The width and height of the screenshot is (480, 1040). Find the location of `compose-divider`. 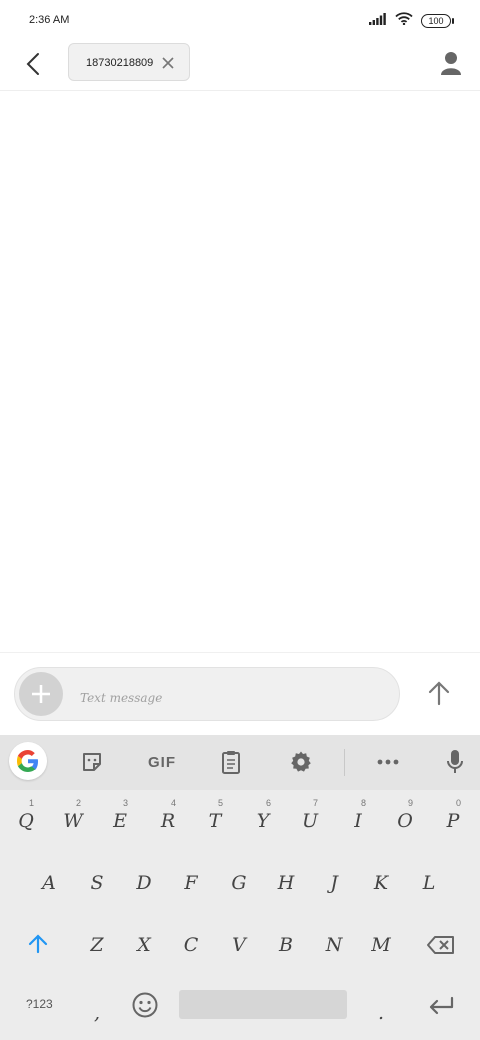

compose-divider is located at coordinates (240, 652).